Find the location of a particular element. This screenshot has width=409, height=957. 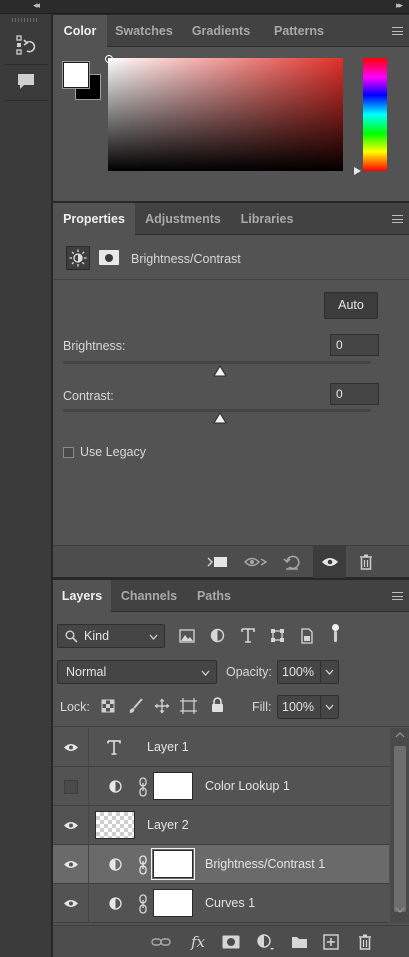

properties-panel-tabs: Properties Adjustments Libraries is located at coordinates (231, 219).